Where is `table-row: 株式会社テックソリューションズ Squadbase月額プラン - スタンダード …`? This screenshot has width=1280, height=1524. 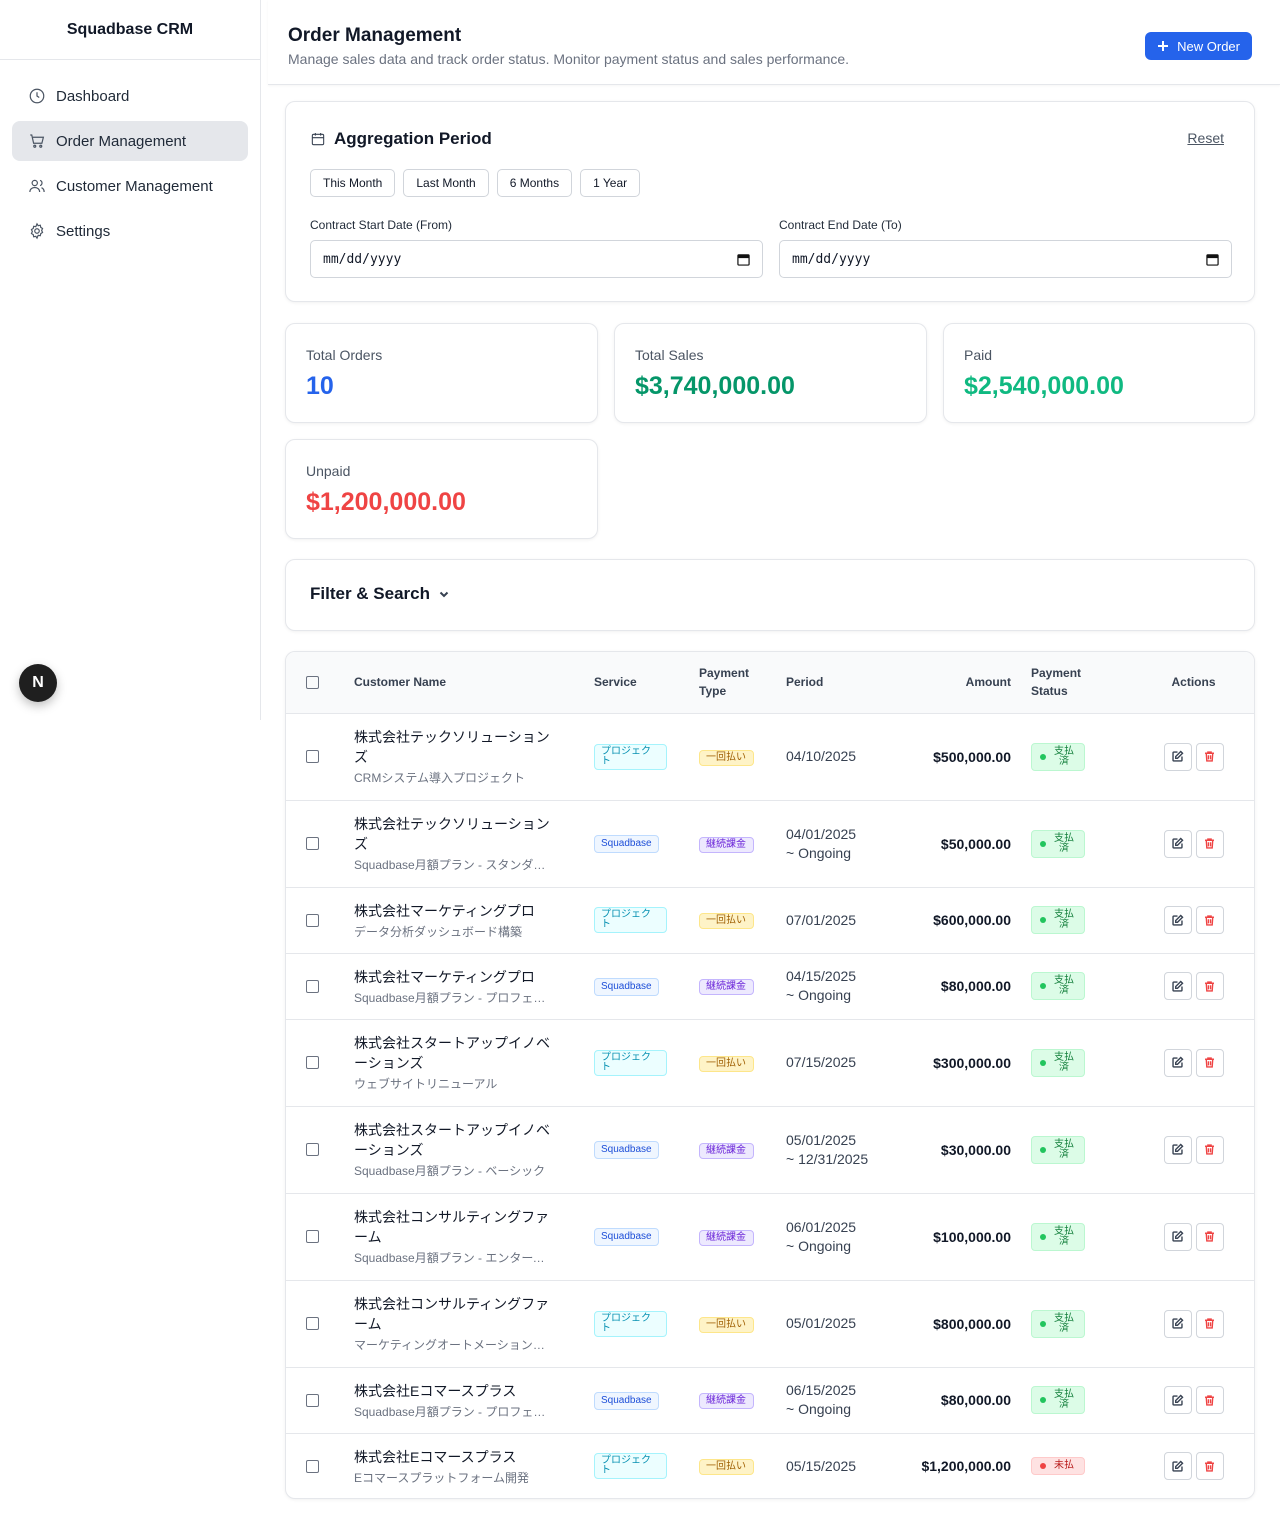 table-row: 株式会社テックソリューションズ Squadbase月額プラン - スタンダード … is located at coordinates (770, 844).